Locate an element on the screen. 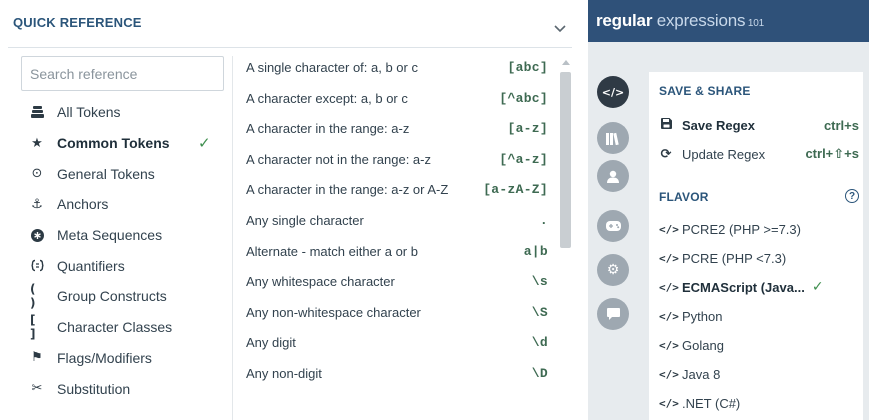  save-regex-shortcut: ctrl+s is located at coordinates (841, 125).